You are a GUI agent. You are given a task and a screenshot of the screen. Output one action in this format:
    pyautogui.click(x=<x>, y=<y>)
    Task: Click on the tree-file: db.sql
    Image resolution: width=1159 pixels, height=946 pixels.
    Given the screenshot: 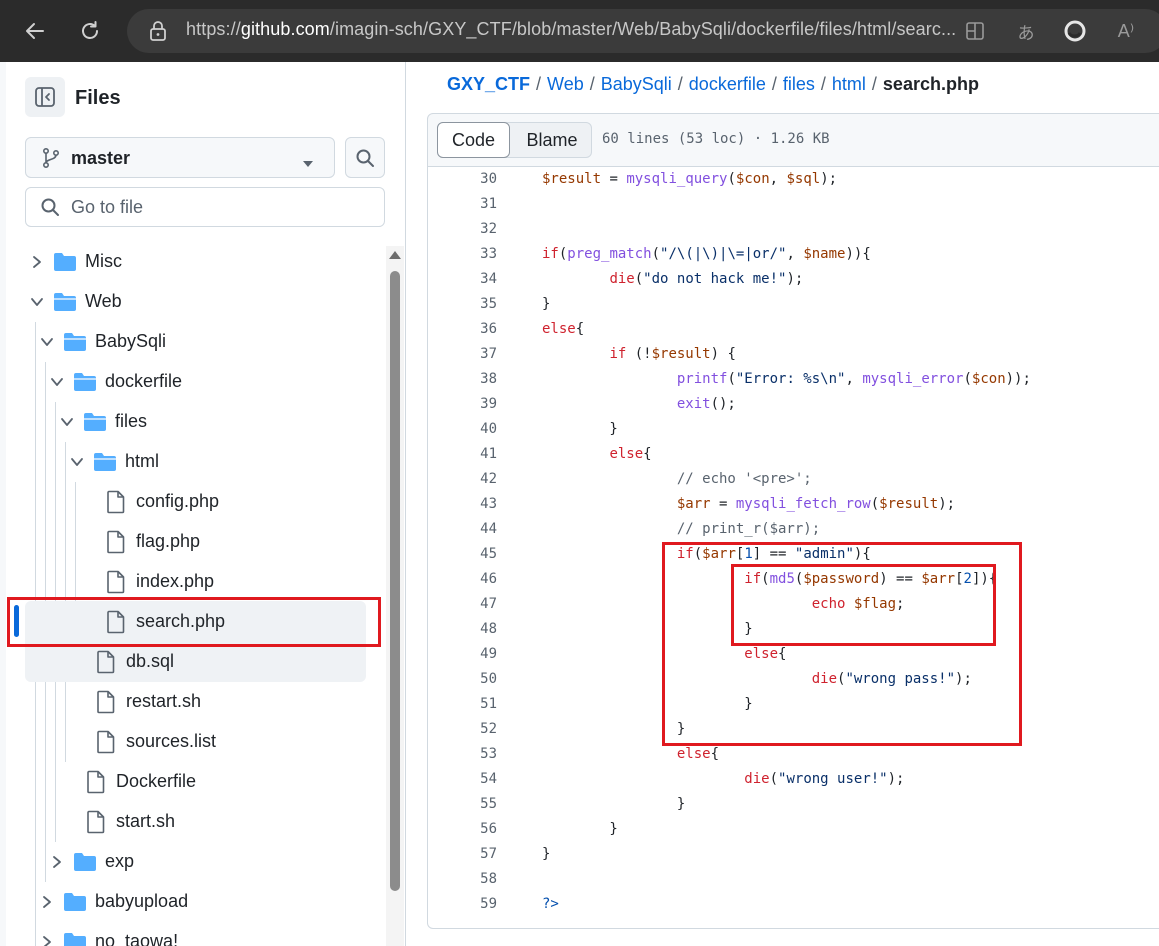 What is the action you would take?
    pyautogui.click(x=190, y=662)
    